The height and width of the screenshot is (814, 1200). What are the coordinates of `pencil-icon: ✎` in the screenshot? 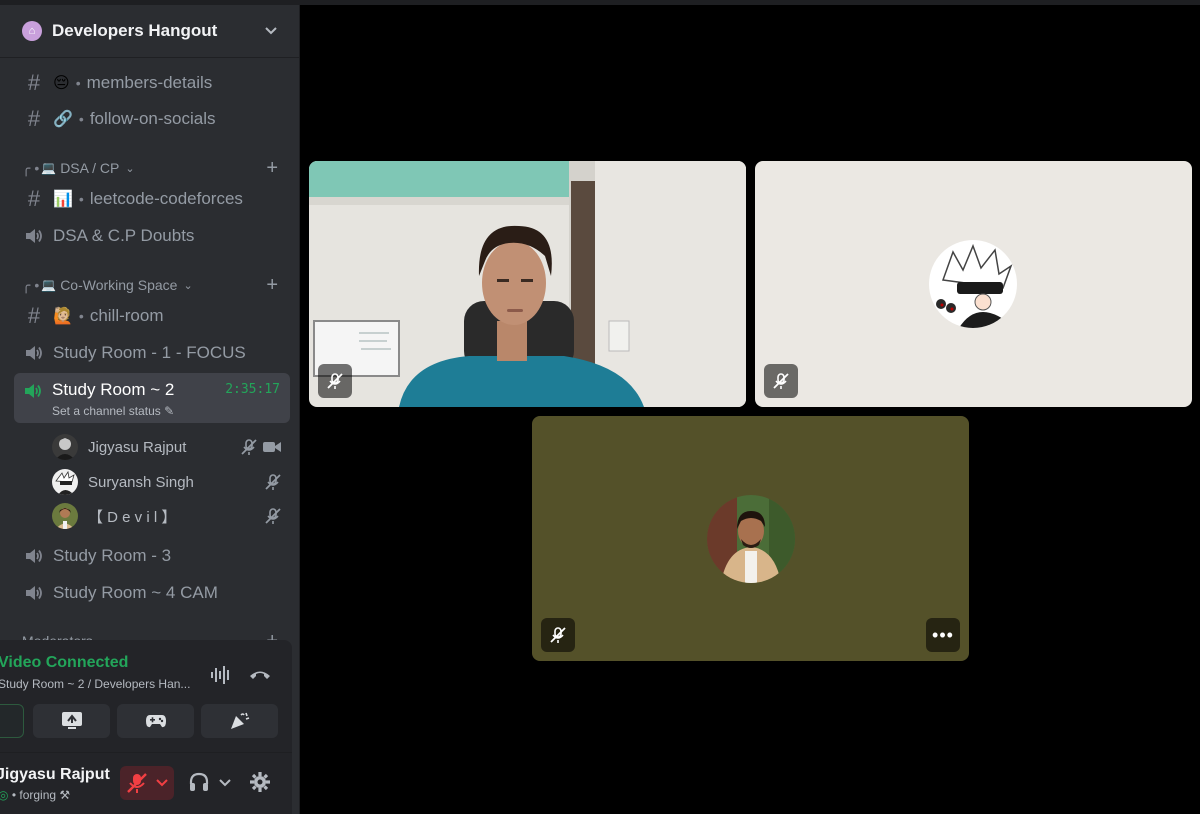 It's located at (169, 411).